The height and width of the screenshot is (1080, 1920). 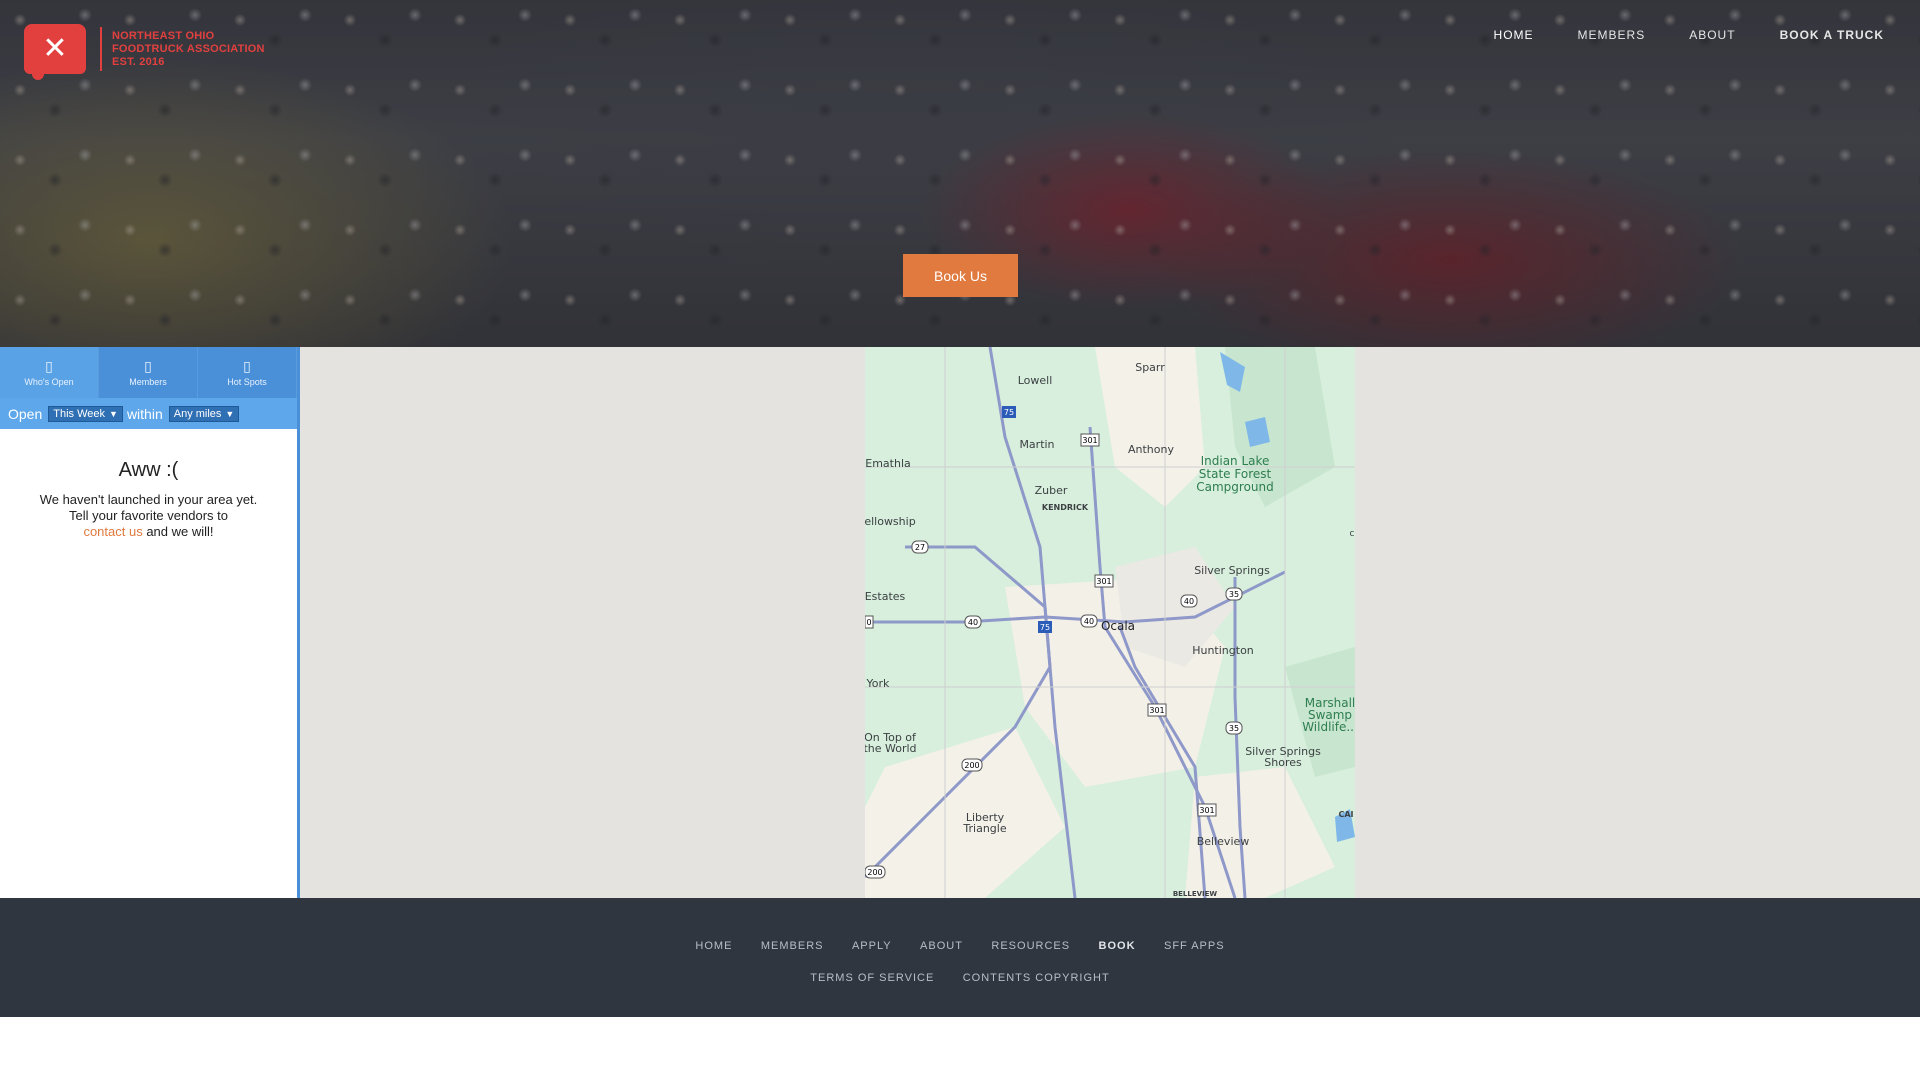 I want to click on shield-35-a: 35, so click(x=1234, y=594).